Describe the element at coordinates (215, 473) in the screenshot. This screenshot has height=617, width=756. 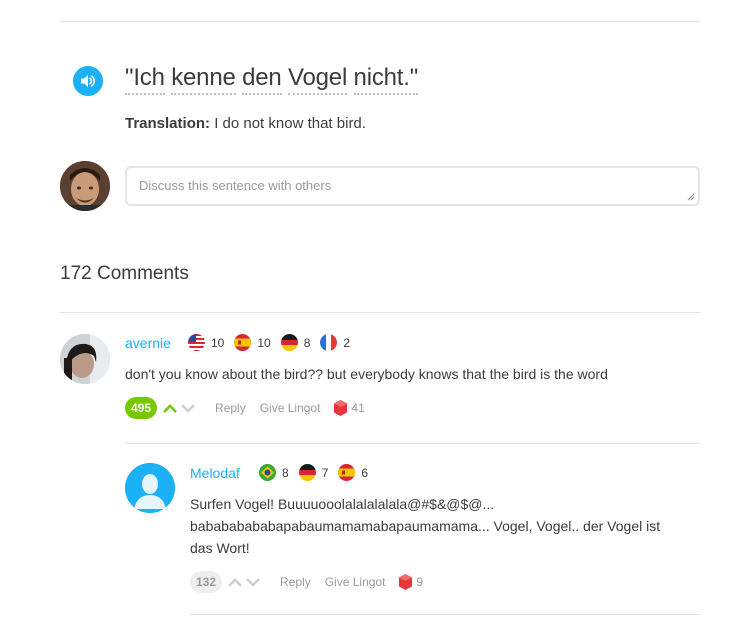
I see `comment-username: Melodaf` at that location.